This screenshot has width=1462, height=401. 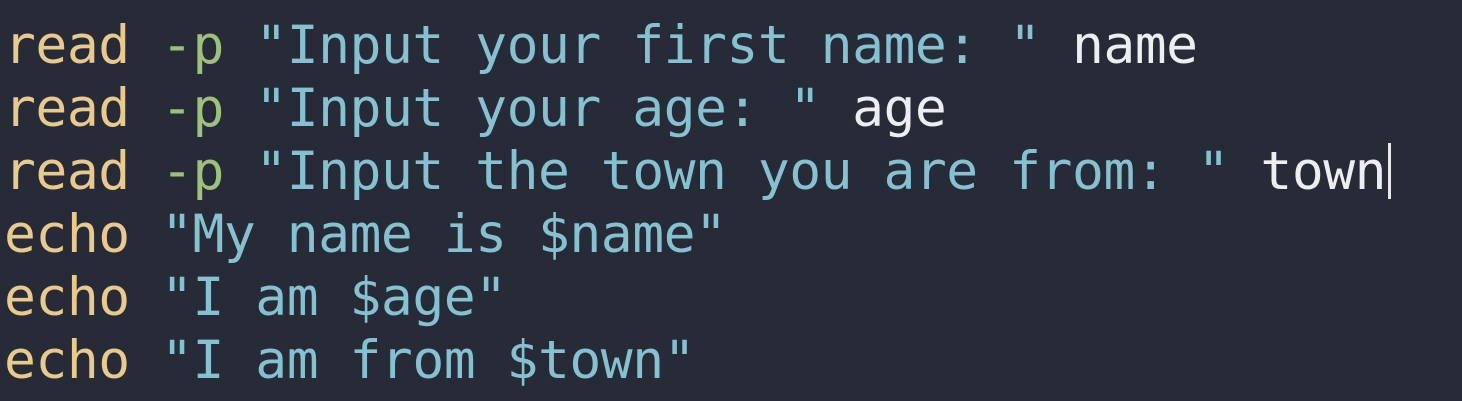 What do you see at coordinates (334, 297) in the screenshot?
I see `string-literal: "I am $age"` at bounding box center [334, 297].